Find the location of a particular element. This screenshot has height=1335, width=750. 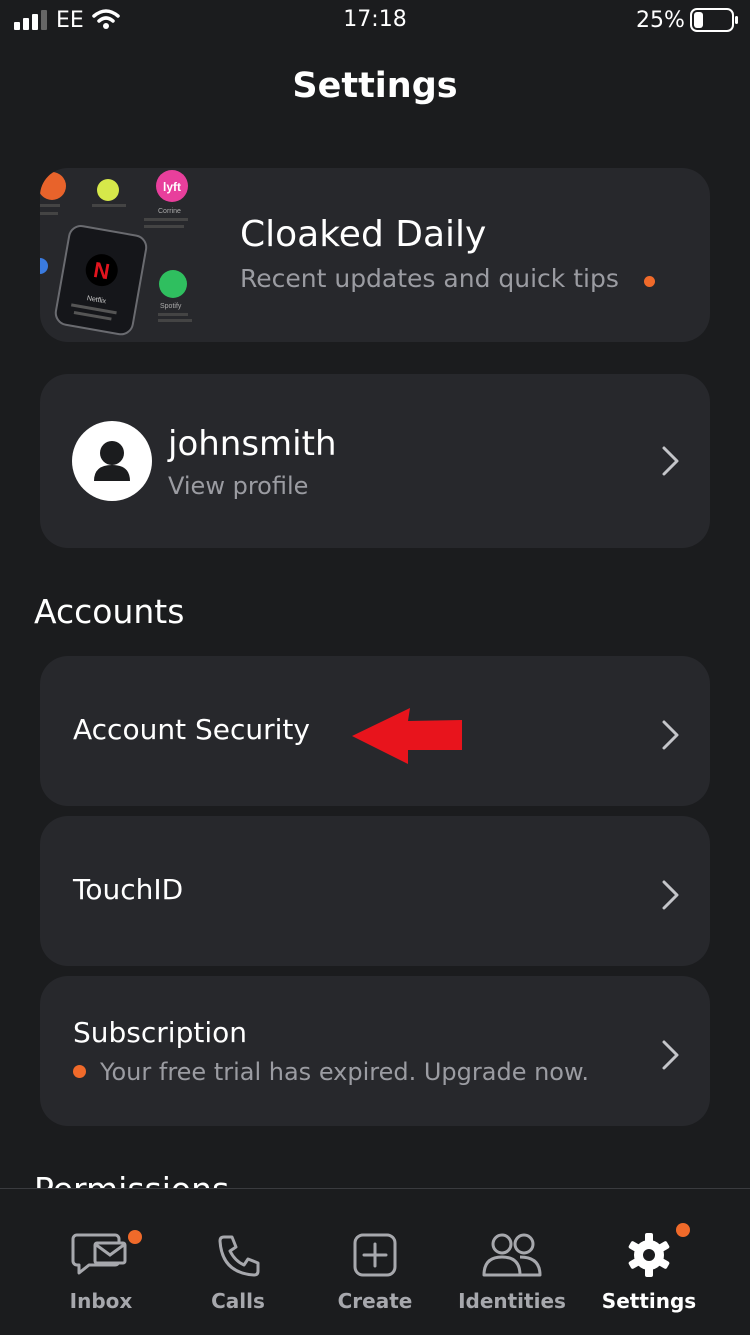

daily-subtitle: Recent updates and quick tips is located at coordinates (429, 278).